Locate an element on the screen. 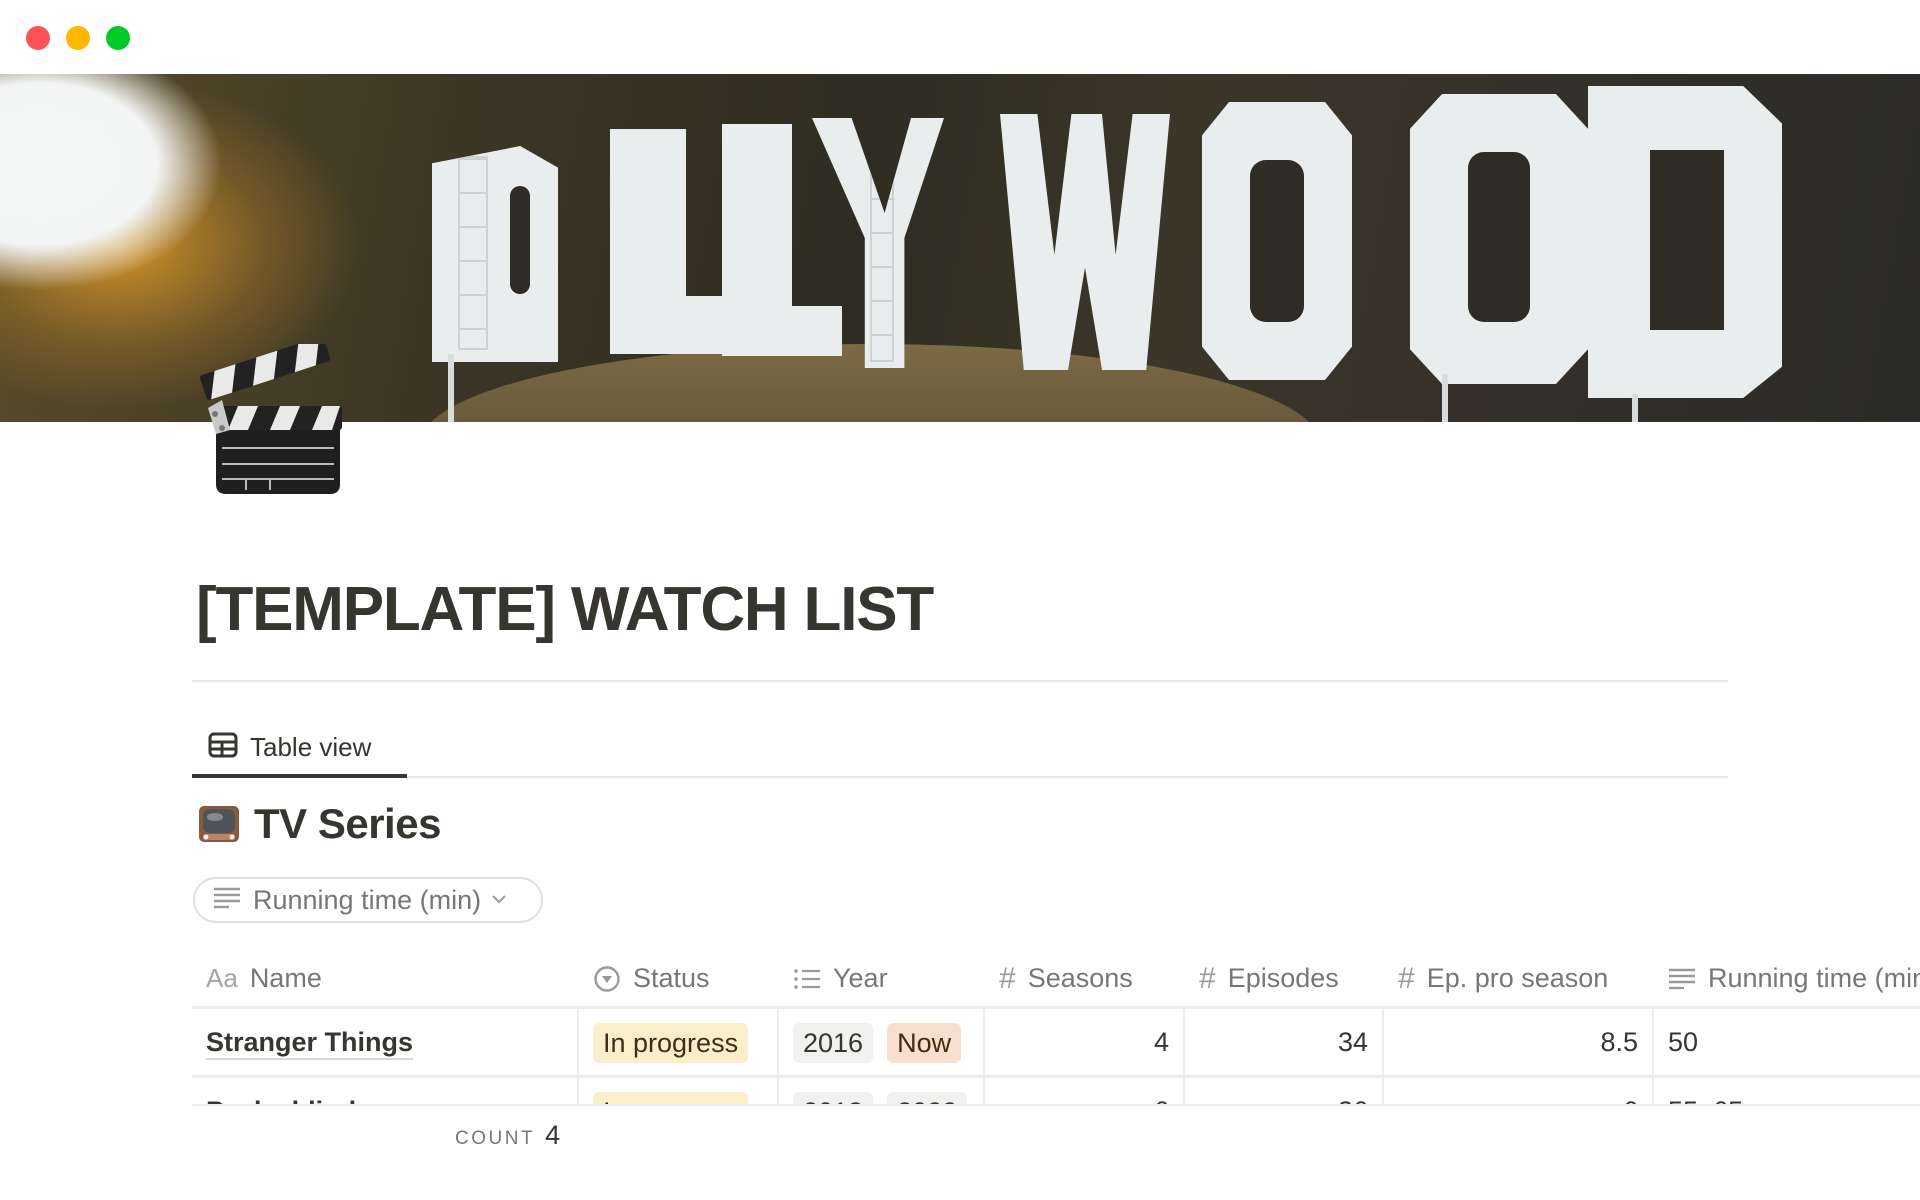 This screenshot has width=1920, height=1200. column-header-name: Aa Name is located at coordinates (385, 978).